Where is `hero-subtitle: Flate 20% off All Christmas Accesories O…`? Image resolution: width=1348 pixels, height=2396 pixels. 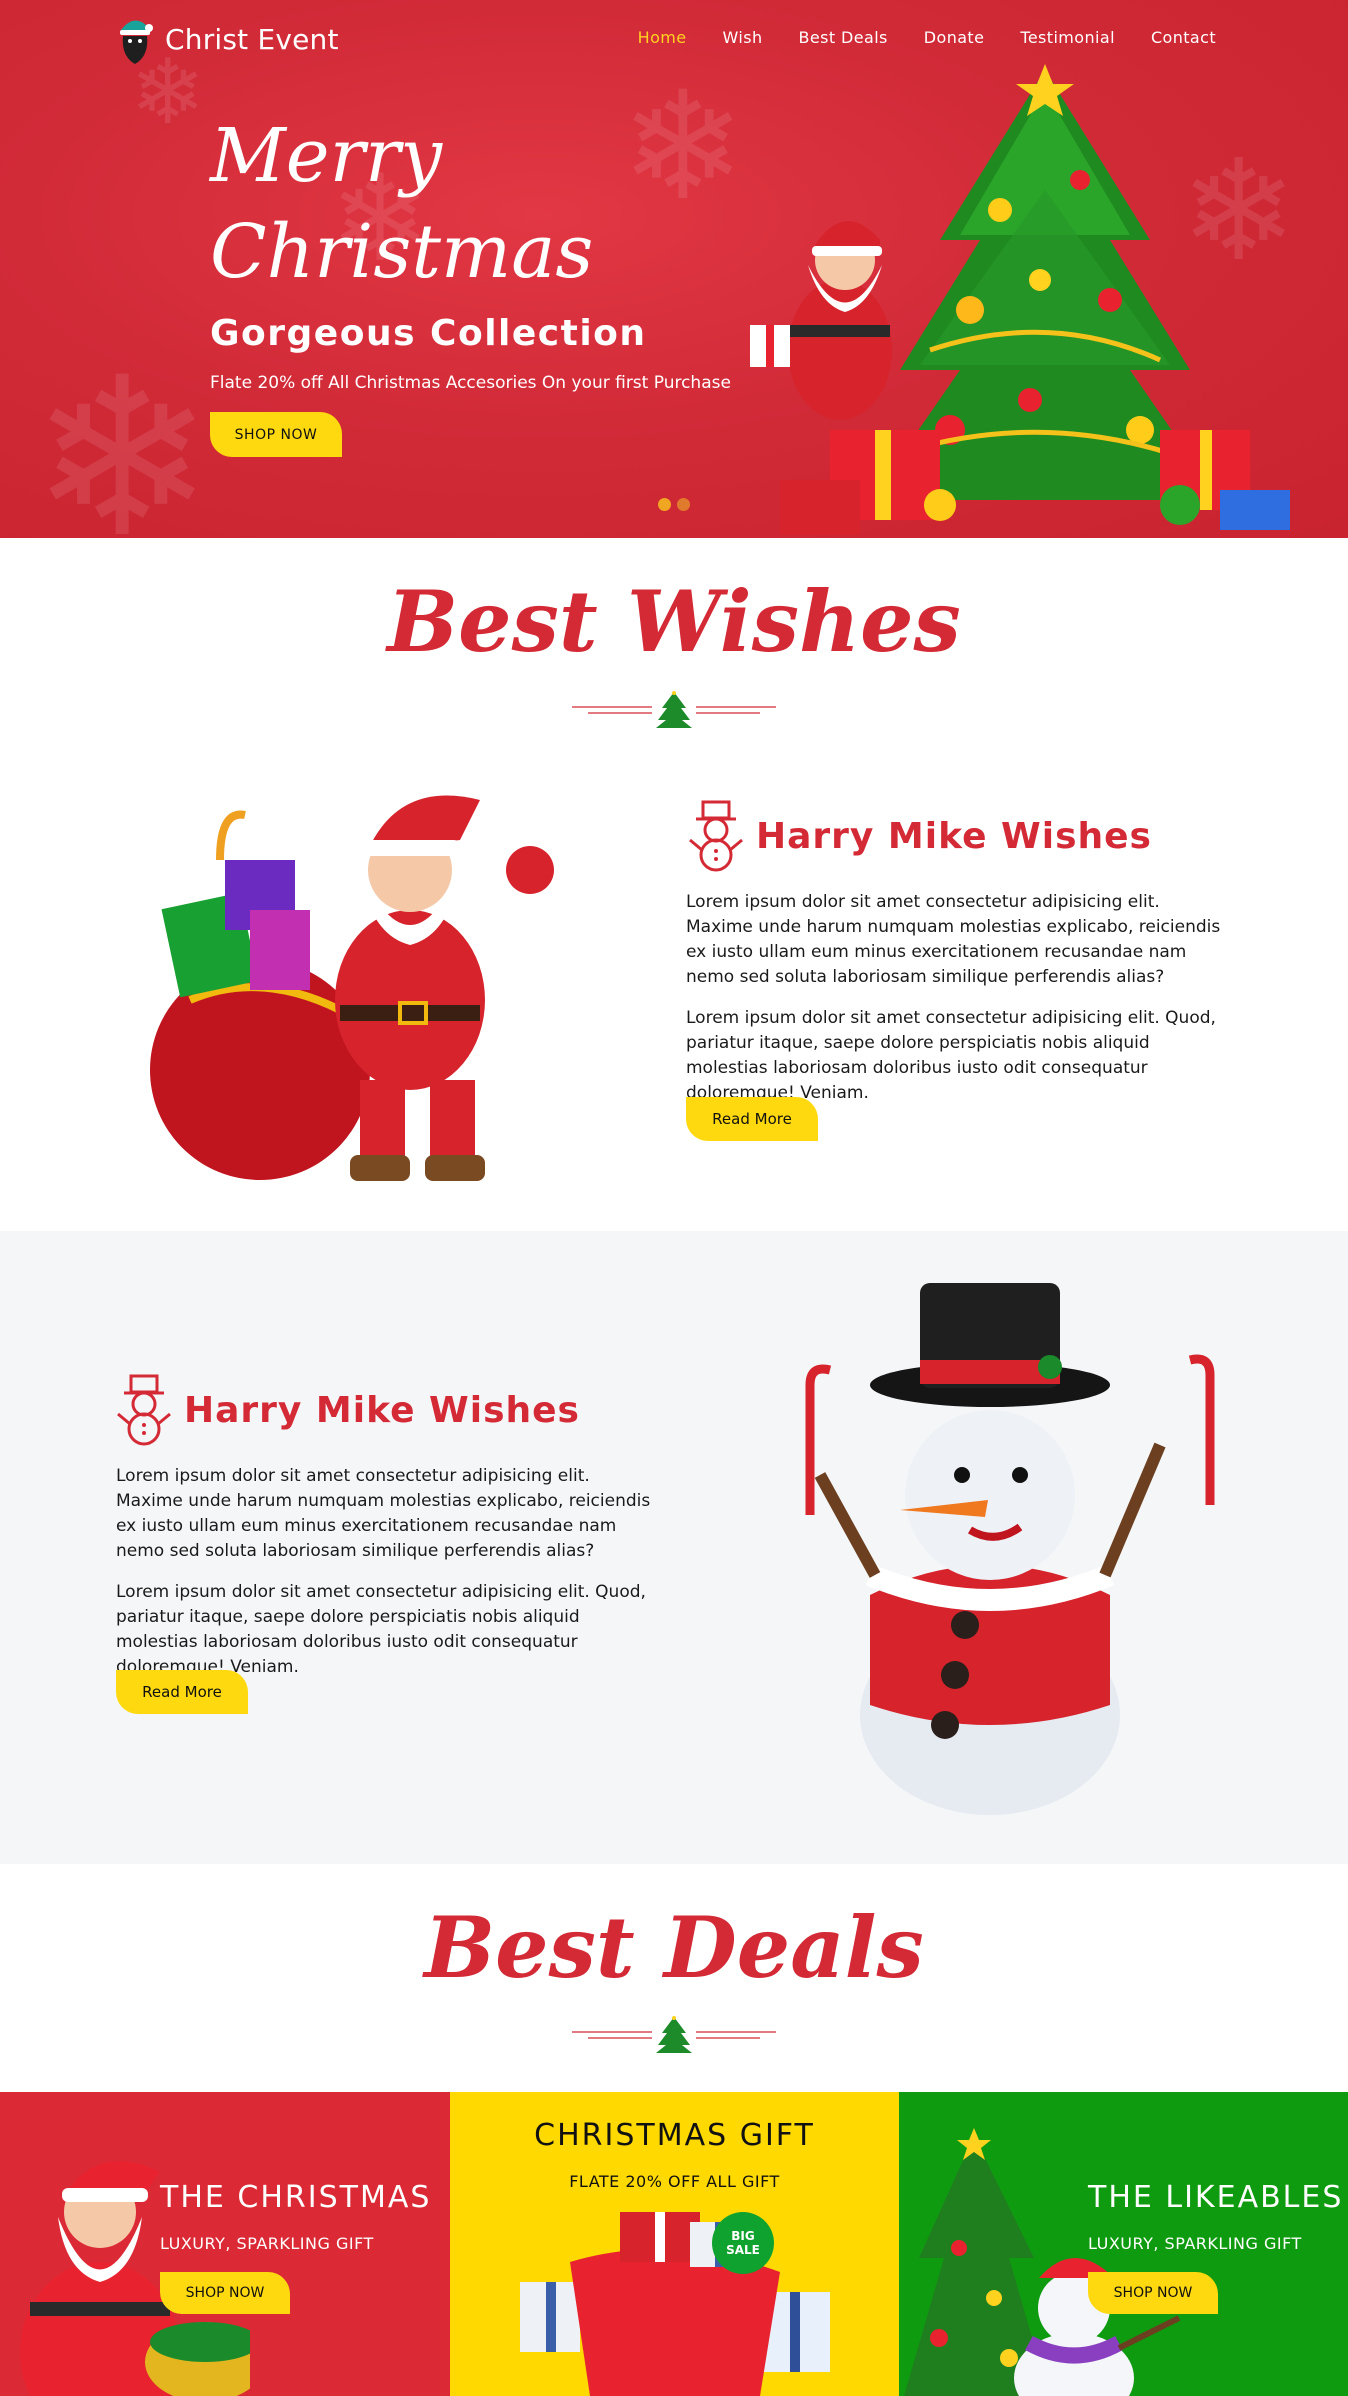
hero-subtitle: Flate 20% off All Christmas Accesories O… is located at coordinates (470, 383).